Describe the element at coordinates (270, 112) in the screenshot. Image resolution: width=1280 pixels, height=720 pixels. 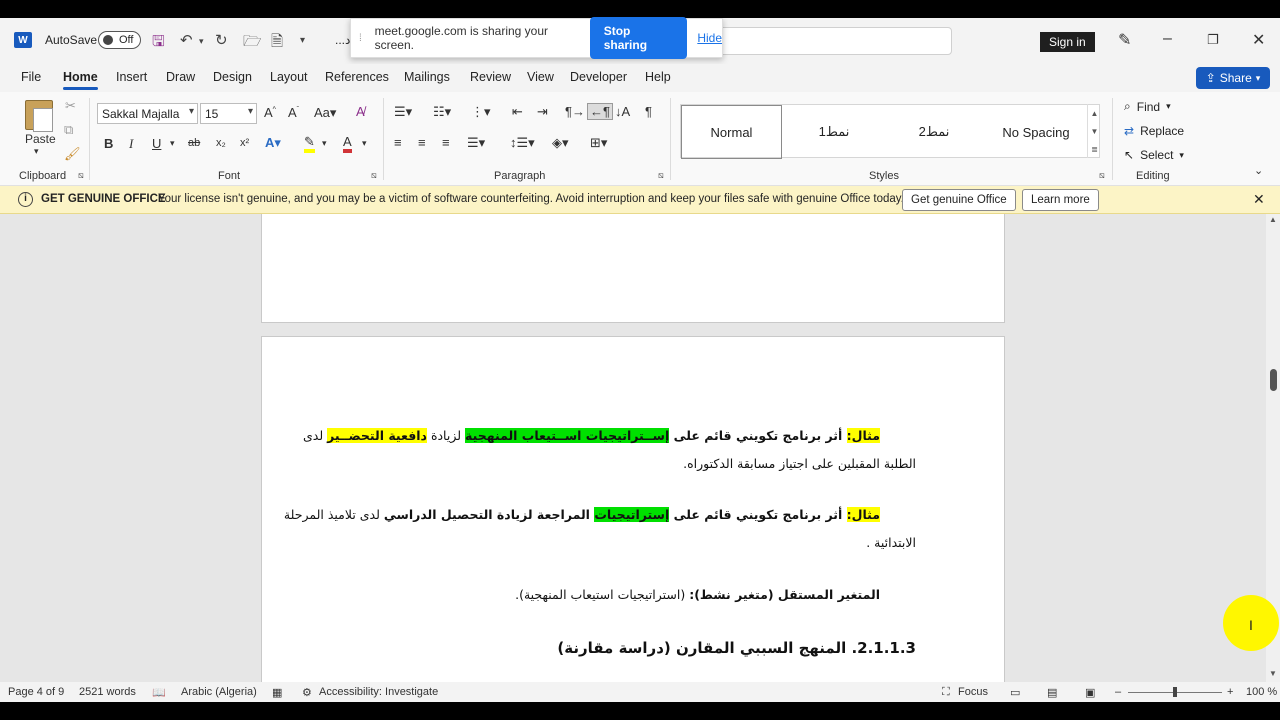
I see `grow-font-icon: A^` at that location.